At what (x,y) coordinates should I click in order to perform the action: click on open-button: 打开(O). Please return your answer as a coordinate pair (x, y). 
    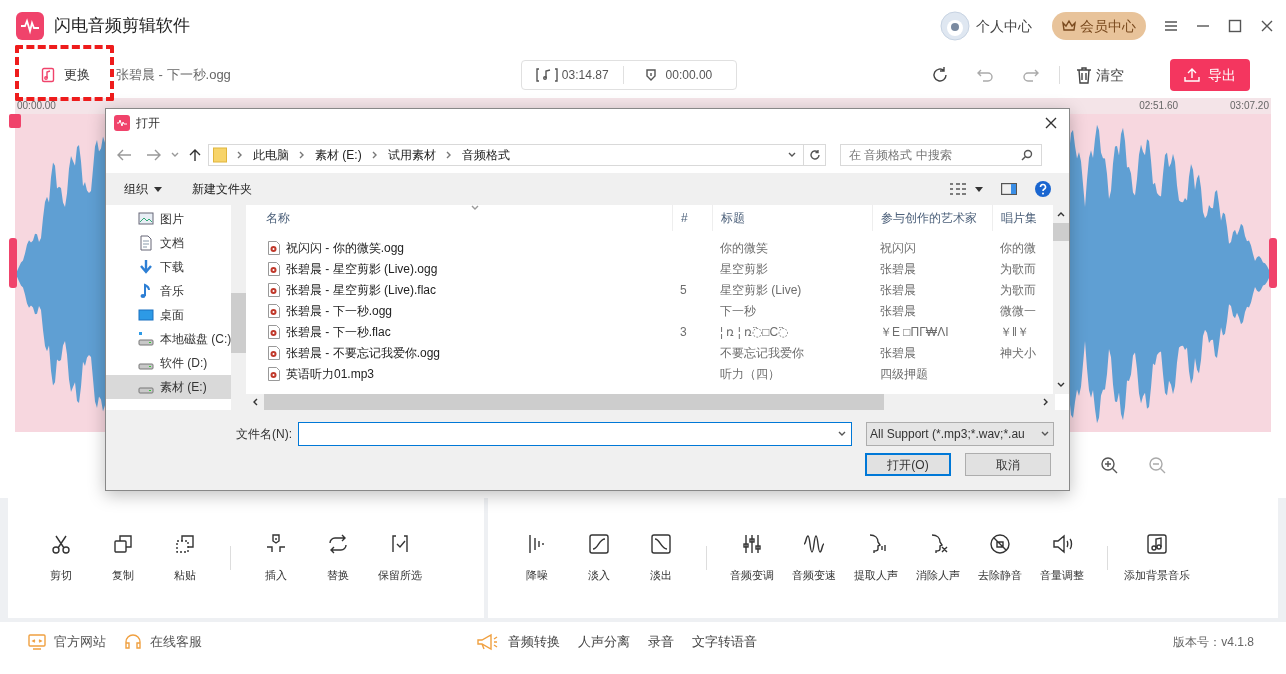
    Looking at the image, I should click on (908, 464).